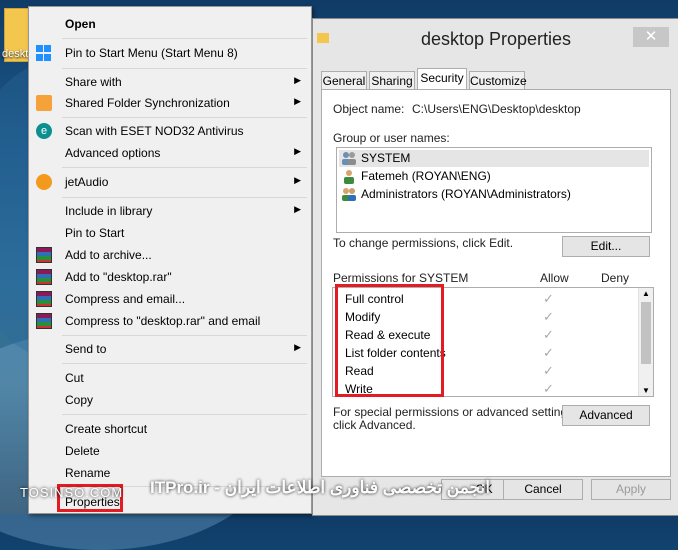 This screenshot has height=550, width=678. What do you see at coordinates (74, 378) in the screenshot?
I see `menu-item-label: Cut` at bounding box center [74, 378].